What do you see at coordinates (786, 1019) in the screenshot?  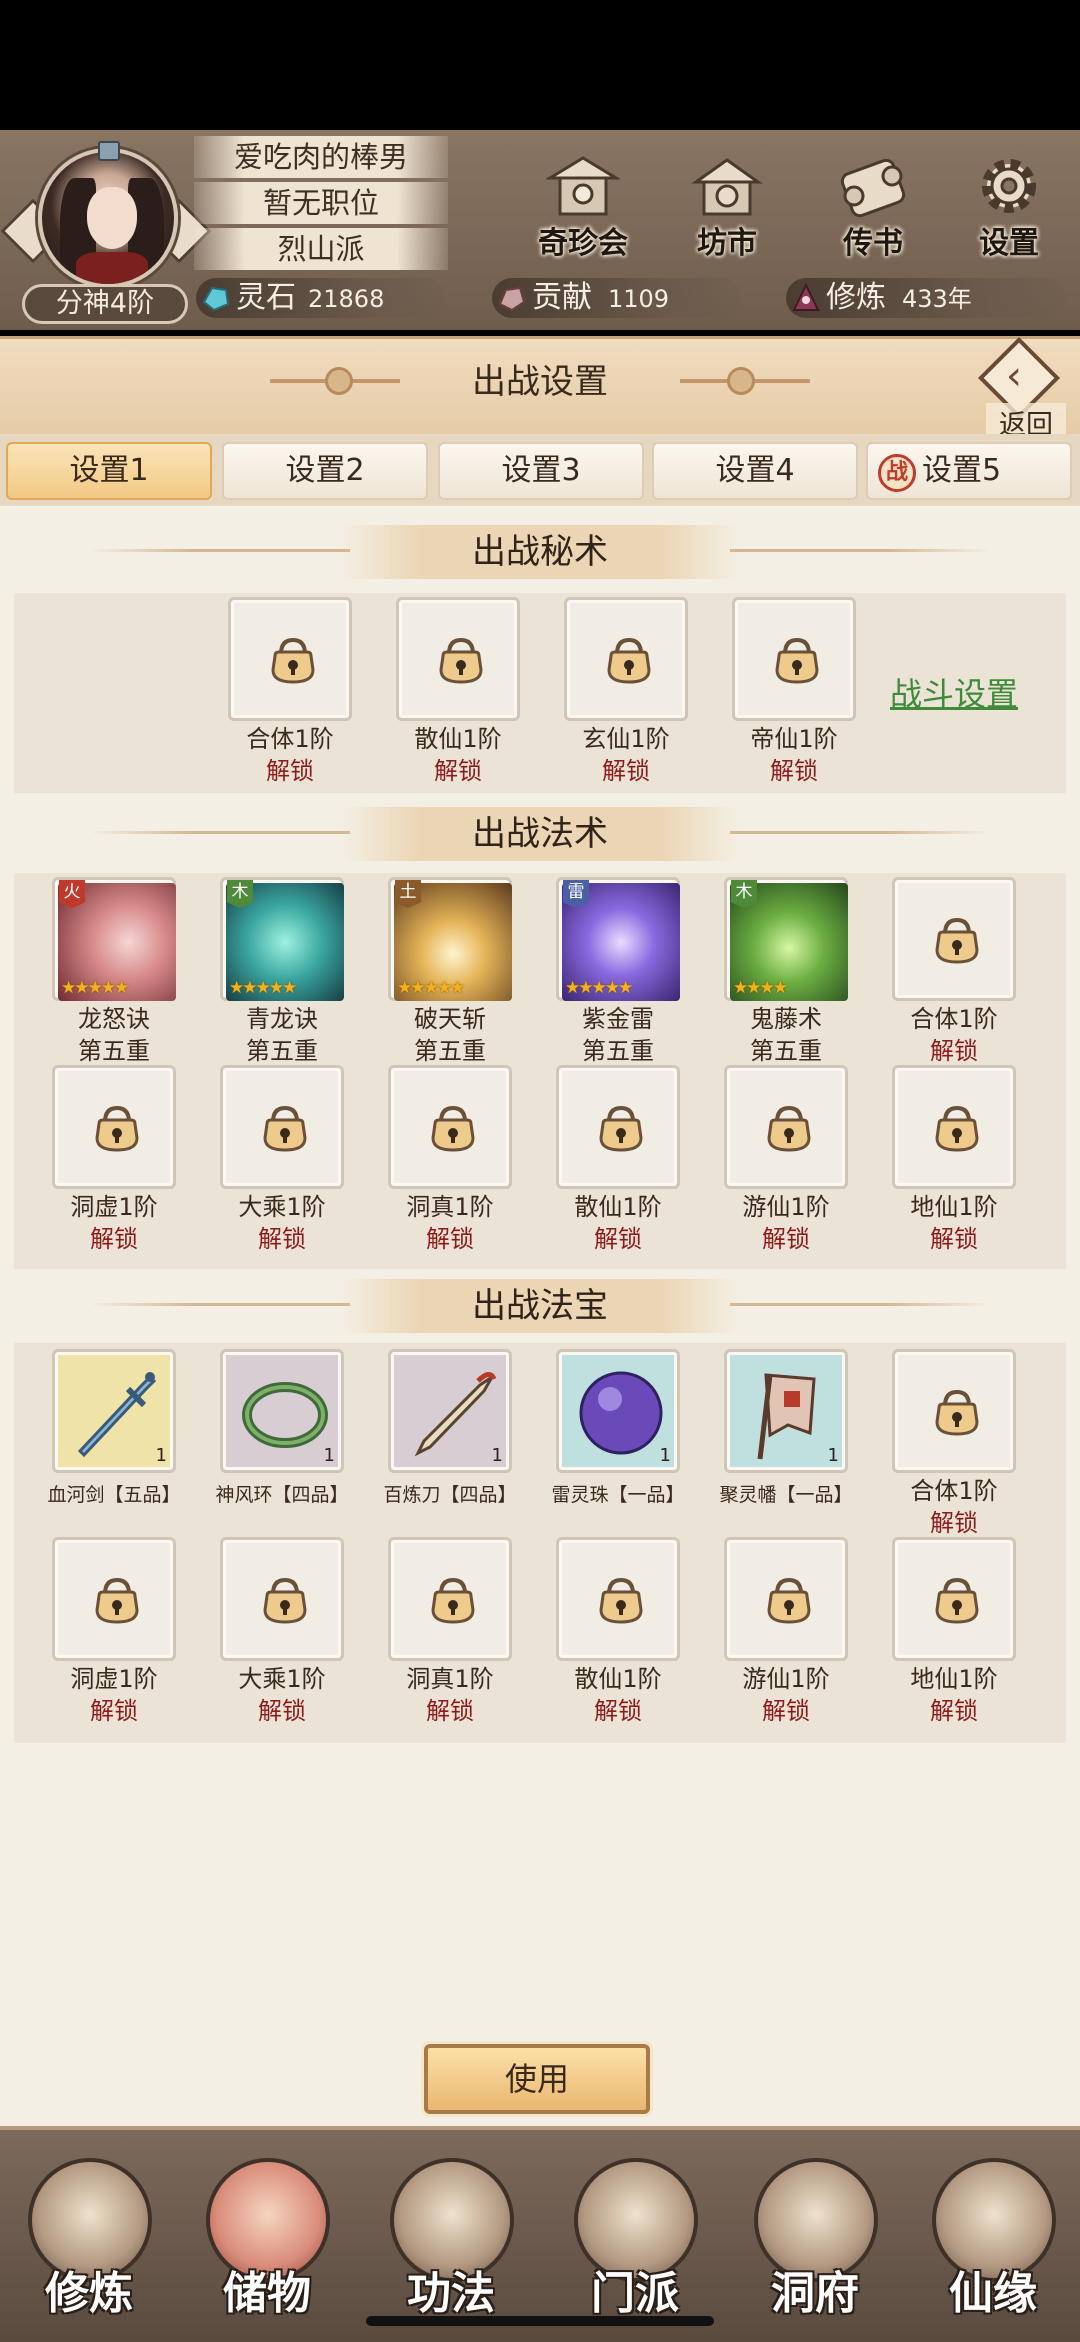 I see `spell-name: 鬼藤术` at bounding box center [786, 1019].